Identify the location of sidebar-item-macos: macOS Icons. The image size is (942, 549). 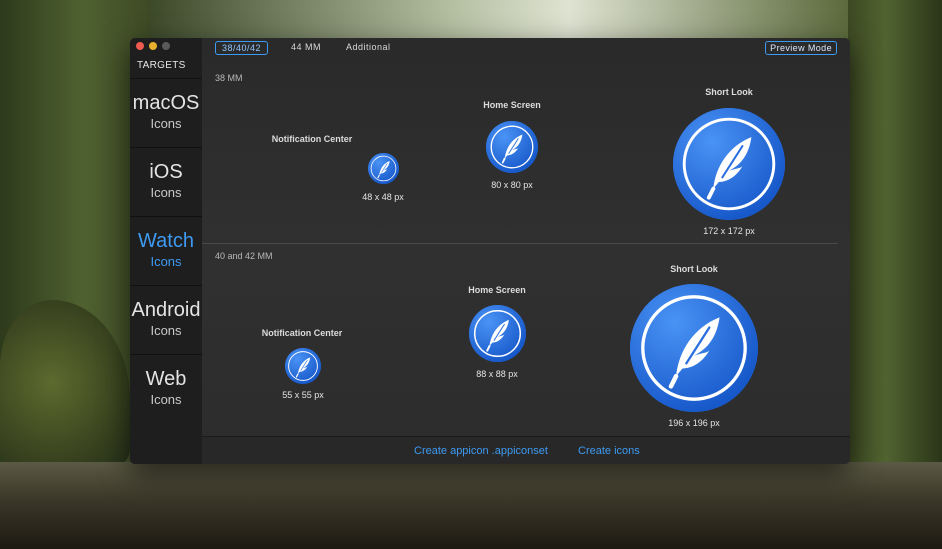
(166, 113).